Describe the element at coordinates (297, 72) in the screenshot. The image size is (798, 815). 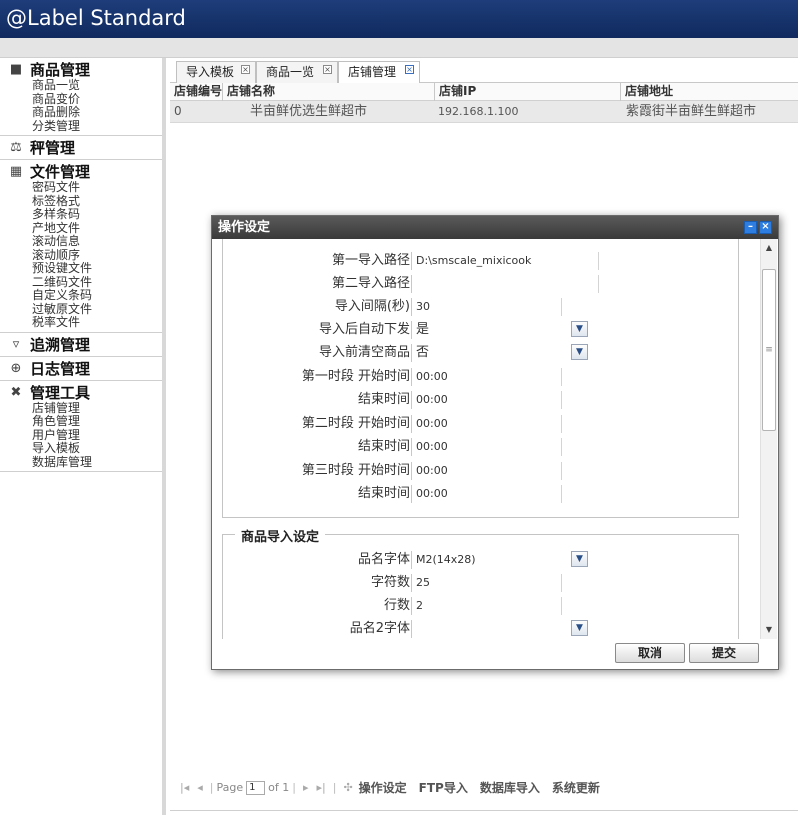
I see `tab-product-list: 商品一览 ×` at that location.